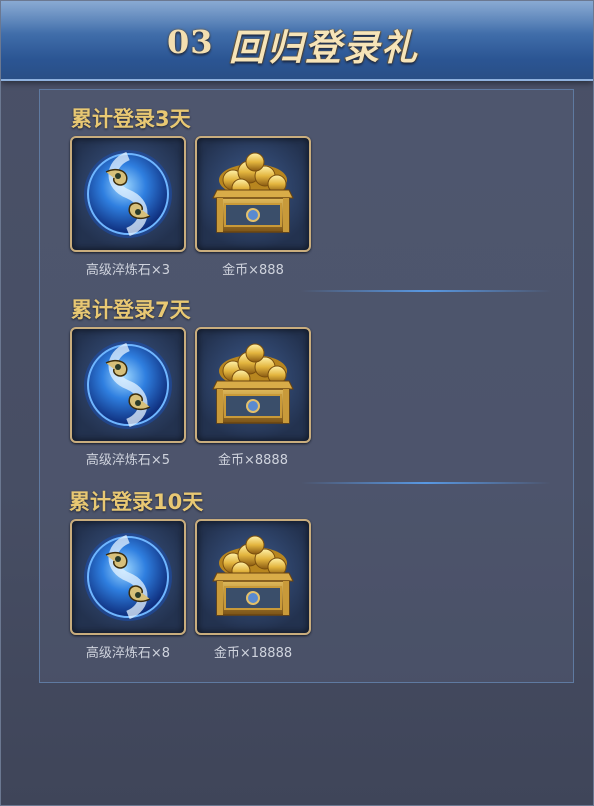 This screenshot has width=594, height=806. What do you see at coordinates (128, 653) in the screenshot?
I see `reward-label: 高级淬炼石×8` at bounding box center [128, 653].